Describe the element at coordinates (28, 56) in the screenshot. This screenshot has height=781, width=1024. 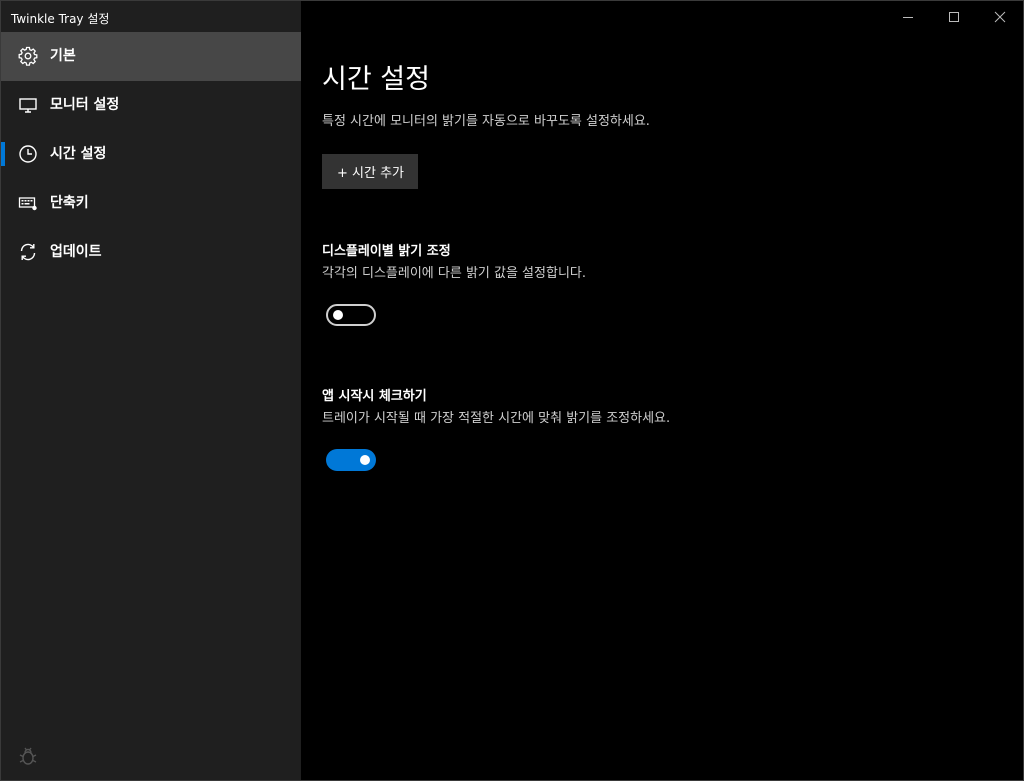
I see `gear-icon` at that location.